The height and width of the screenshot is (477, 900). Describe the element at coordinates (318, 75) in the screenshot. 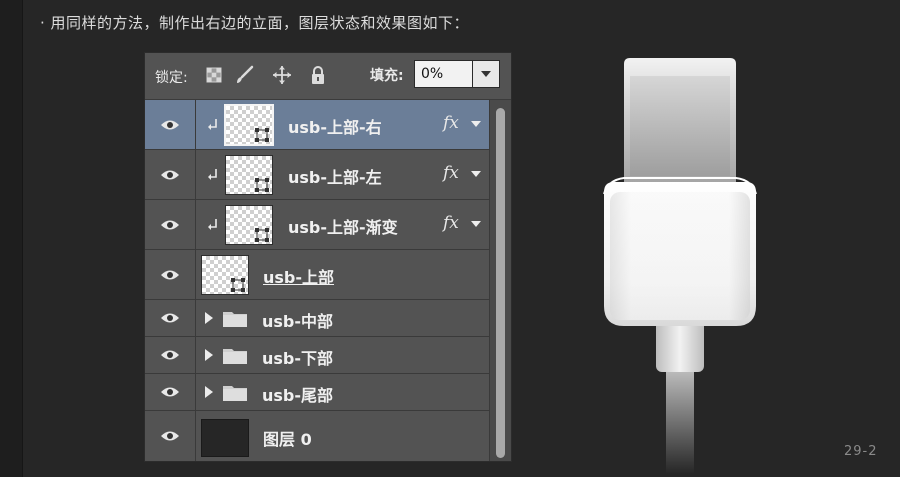

I see `lock-all-padlock-icon` at that location.